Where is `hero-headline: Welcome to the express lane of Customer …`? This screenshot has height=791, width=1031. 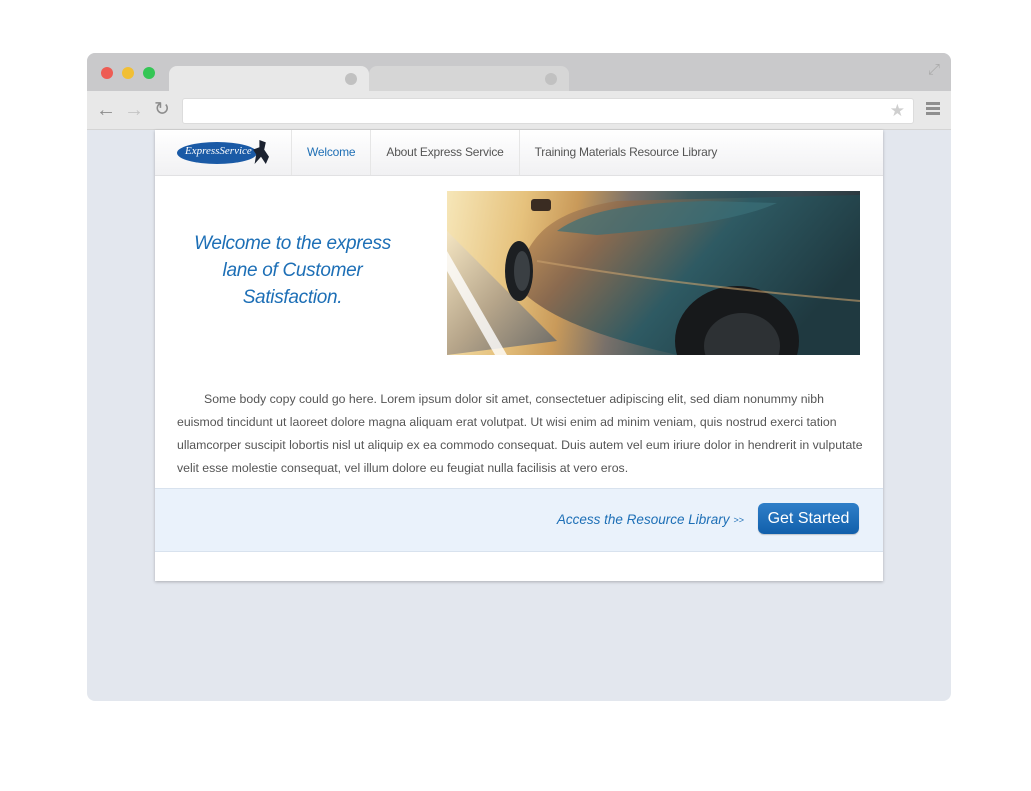 hero-headline: Welcome to the express lane of Customer … is located at coordinates (292, 270).